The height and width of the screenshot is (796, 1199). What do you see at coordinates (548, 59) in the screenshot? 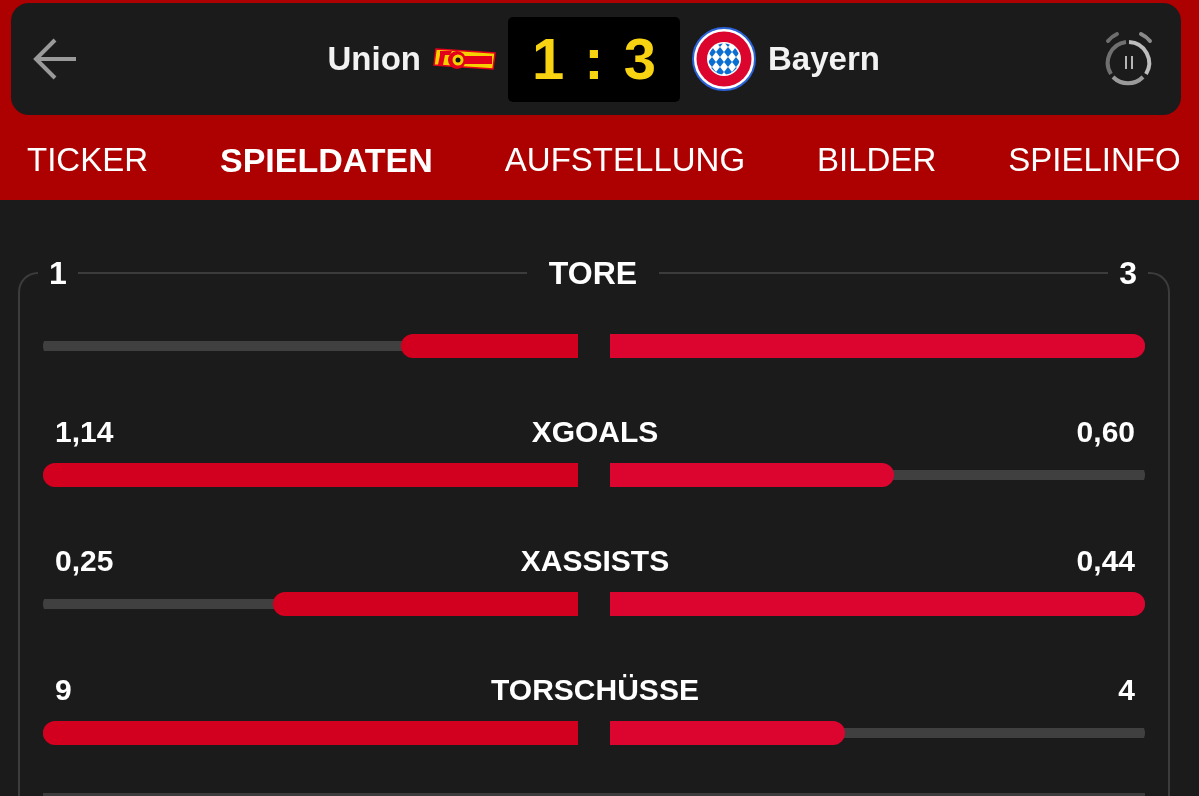
I see `score-value: 1` at bounding box center [548, 59].